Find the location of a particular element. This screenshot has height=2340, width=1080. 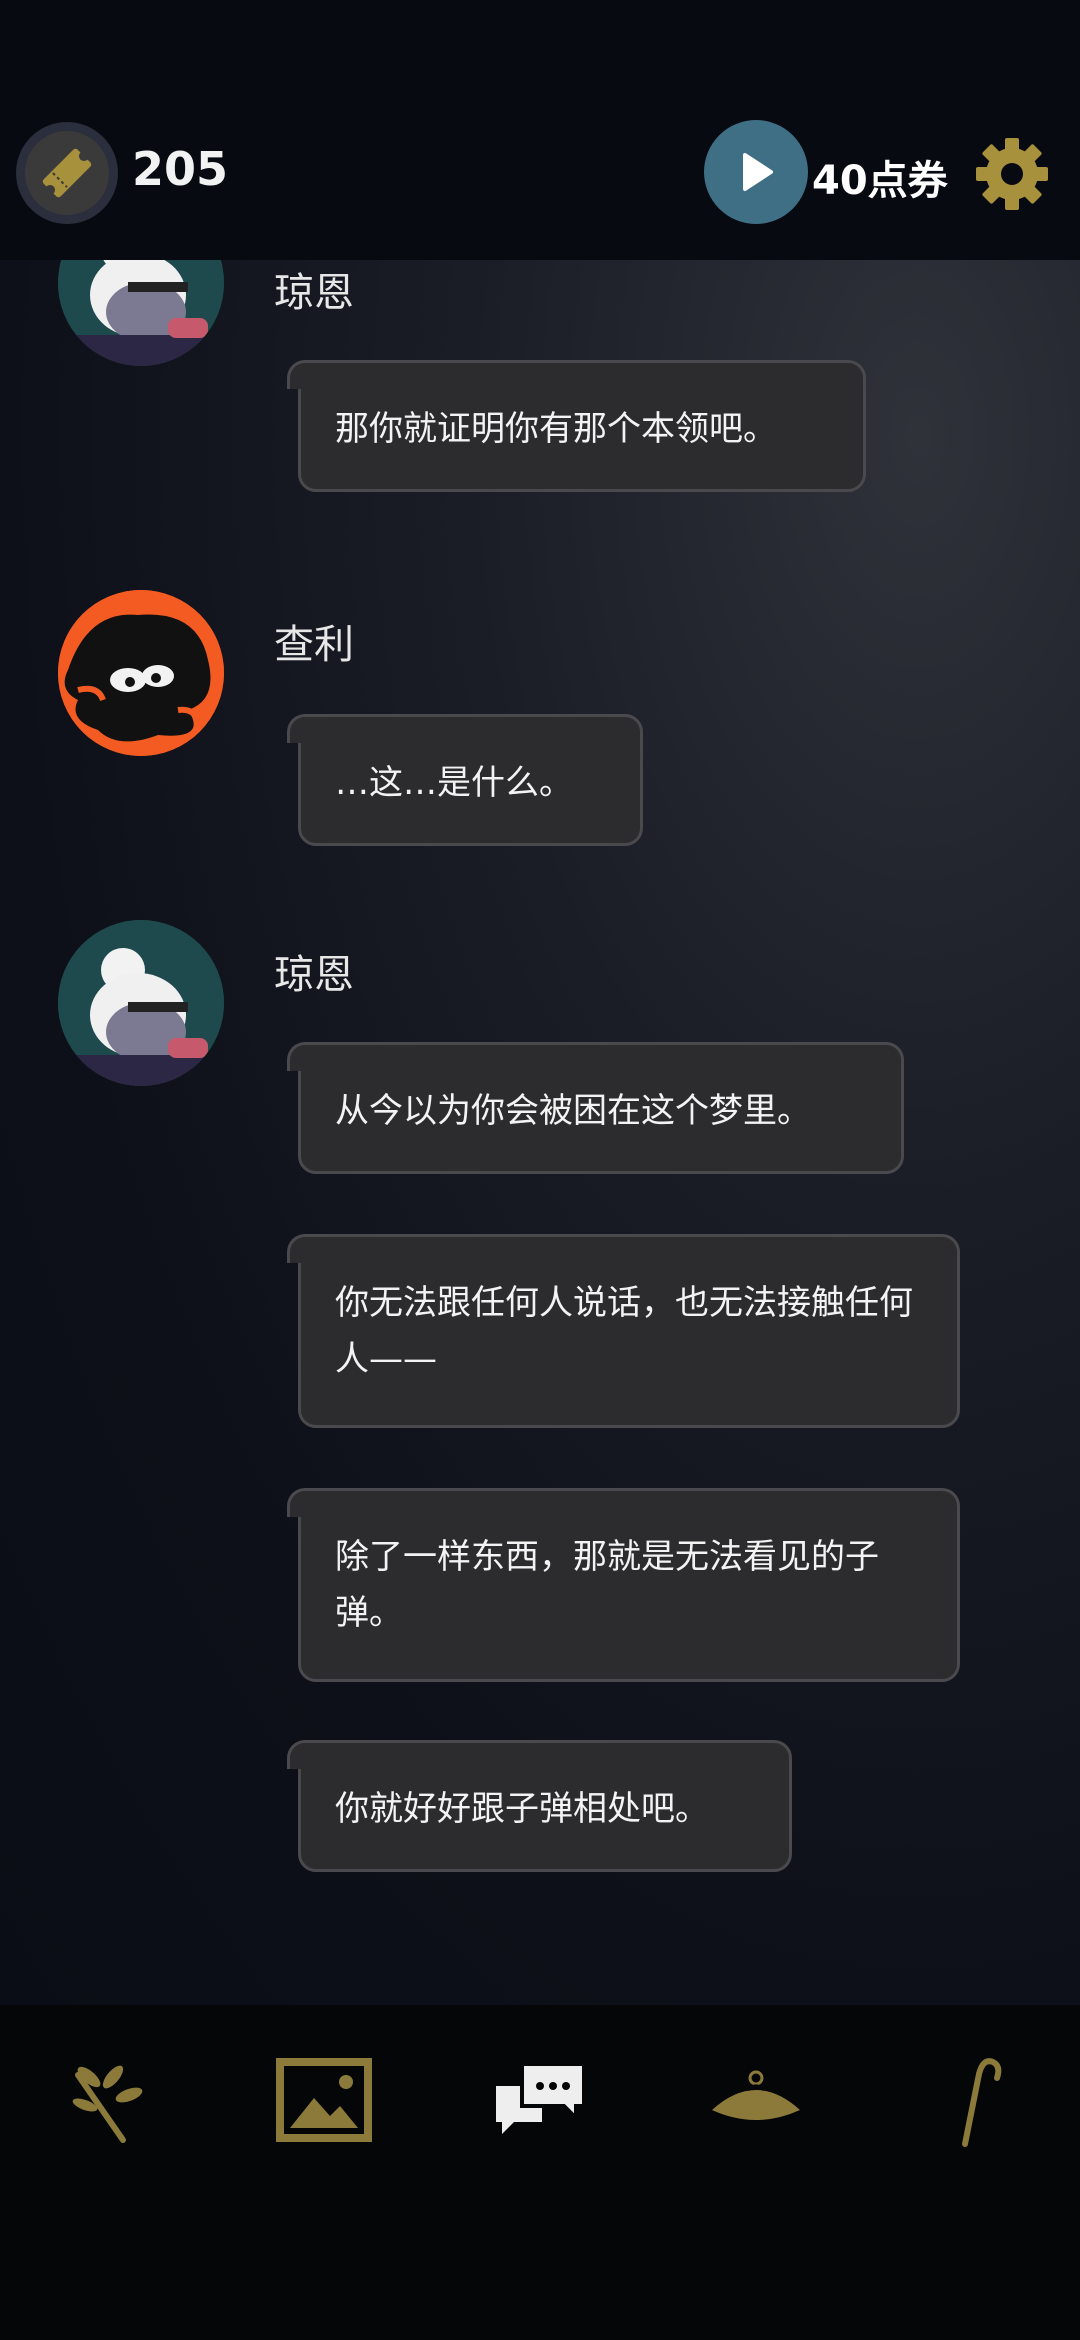

message-text: 你就好好跟子弹相处吧。 is located at coordinates (522, 1809).